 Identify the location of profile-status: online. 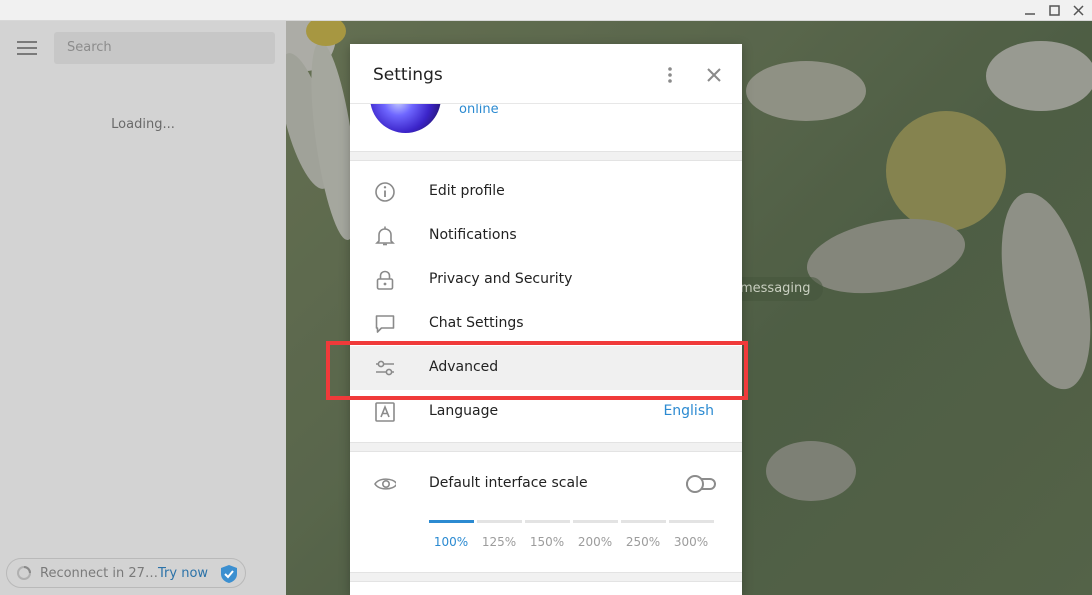
(479, 109).